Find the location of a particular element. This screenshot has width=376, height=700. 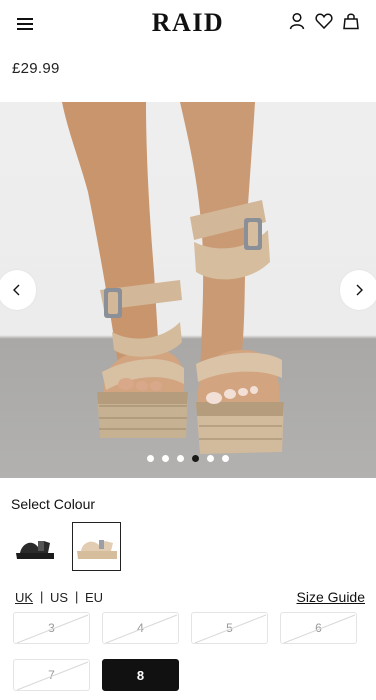

account-icon is located at coordinates (297, 21).